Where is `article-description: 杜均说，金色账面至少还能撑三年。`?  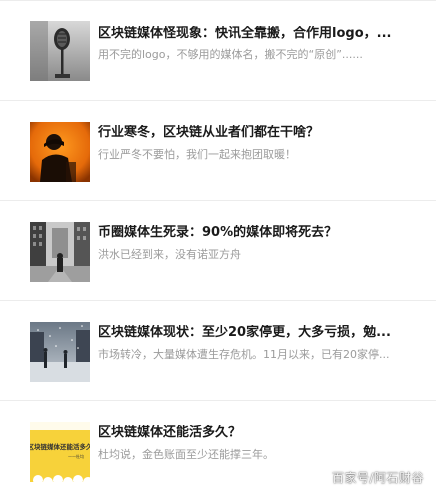 article-description: 杜均说，金色账面至少还能撑三年。 is located at coordinates (186, 454).